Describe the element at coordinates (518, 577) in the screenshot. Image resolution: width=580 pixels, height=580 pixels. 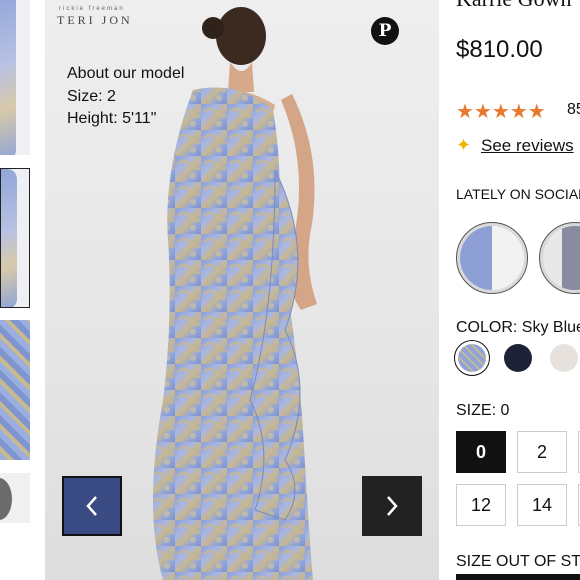
I see `notify-me-link` at that location.